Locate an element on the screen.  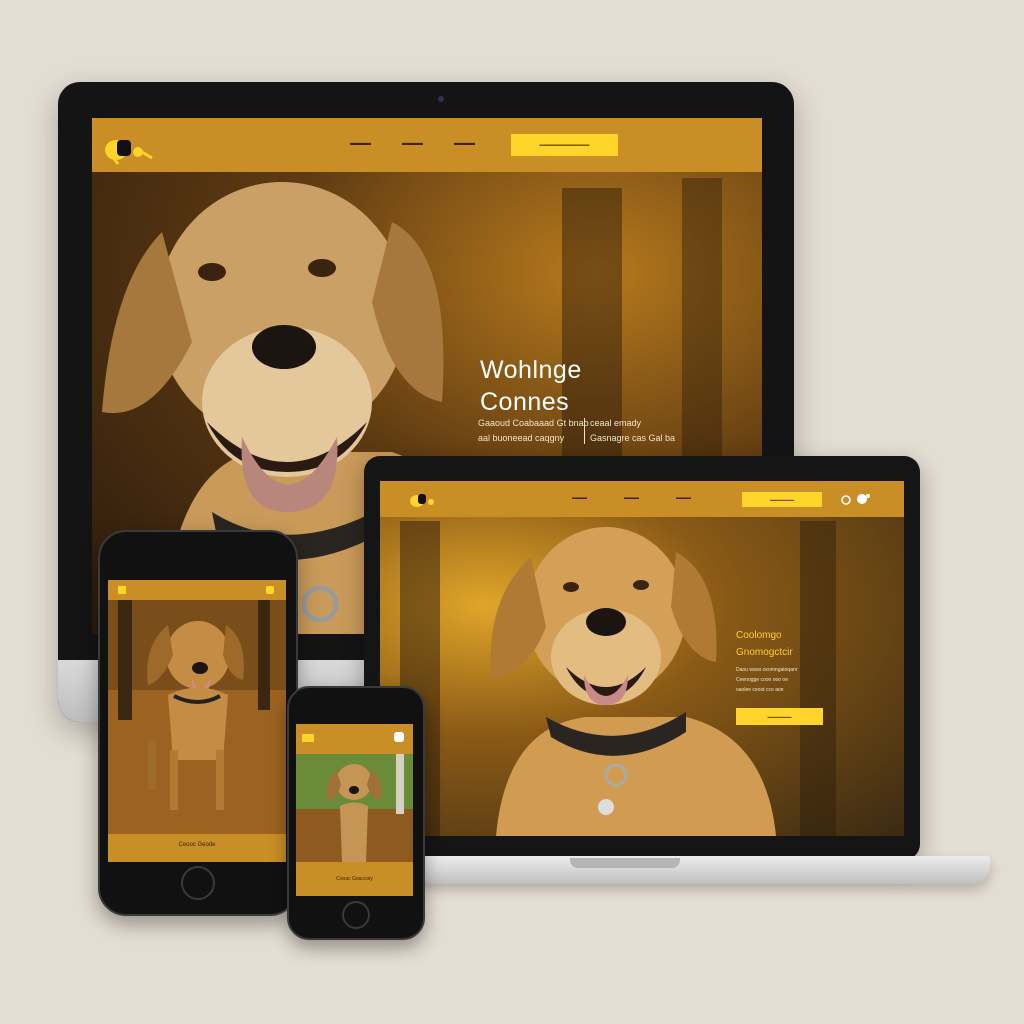
desktop-sub-text: Gaaoud Coabaaad Gt bnao is located at coordinates (533, 423).